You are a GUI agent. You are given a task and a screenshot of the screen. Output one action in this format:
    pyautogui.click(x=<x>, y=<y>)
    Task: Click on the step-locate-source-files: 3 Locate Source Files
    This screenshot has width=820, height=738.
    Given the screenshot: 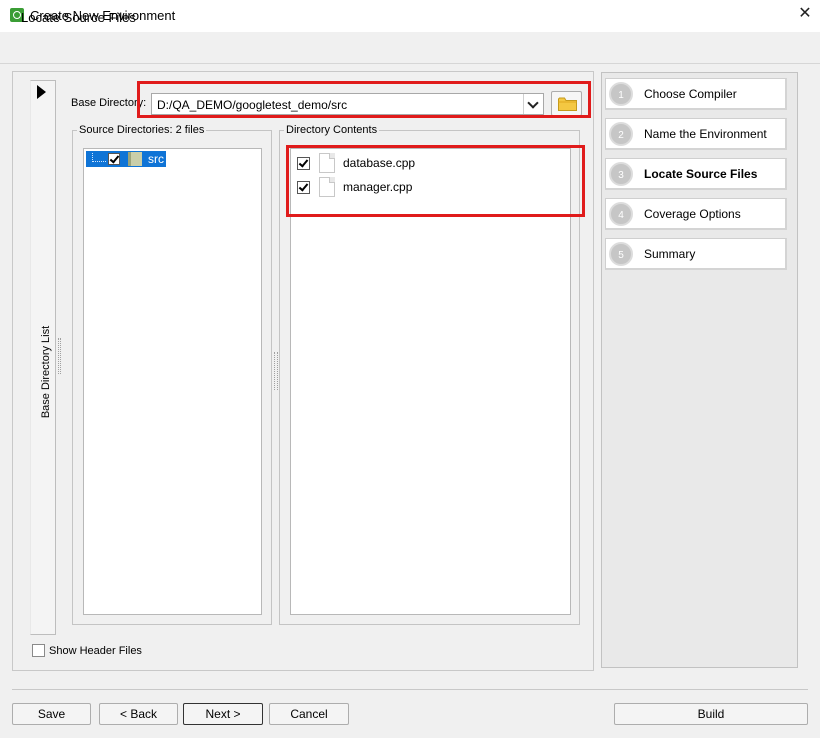 What is the action you would take?
    pyautogui.click(x=696, y=174)
    